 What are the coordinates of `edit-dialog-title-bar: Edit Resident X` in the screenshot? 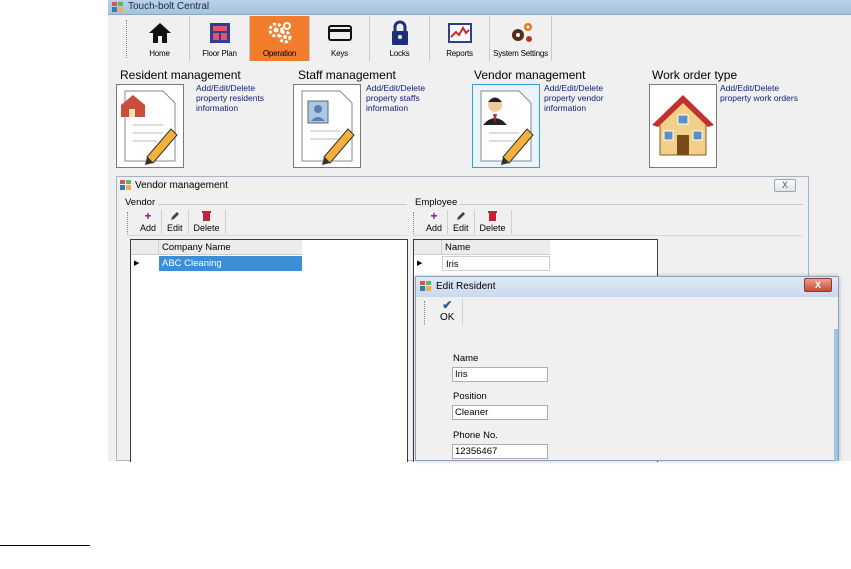 It's located at (627, 287).